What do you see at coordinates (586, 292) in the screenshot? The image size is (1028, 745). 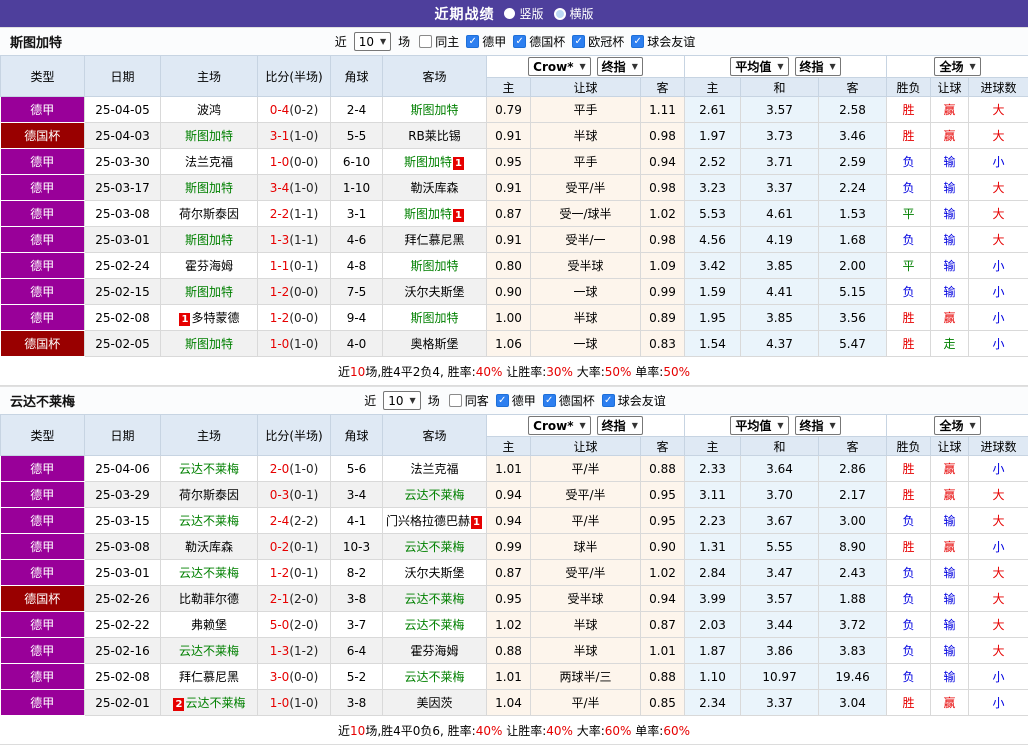 I see `crow-odds-cell: 一球` at bounding box center [586, 292].